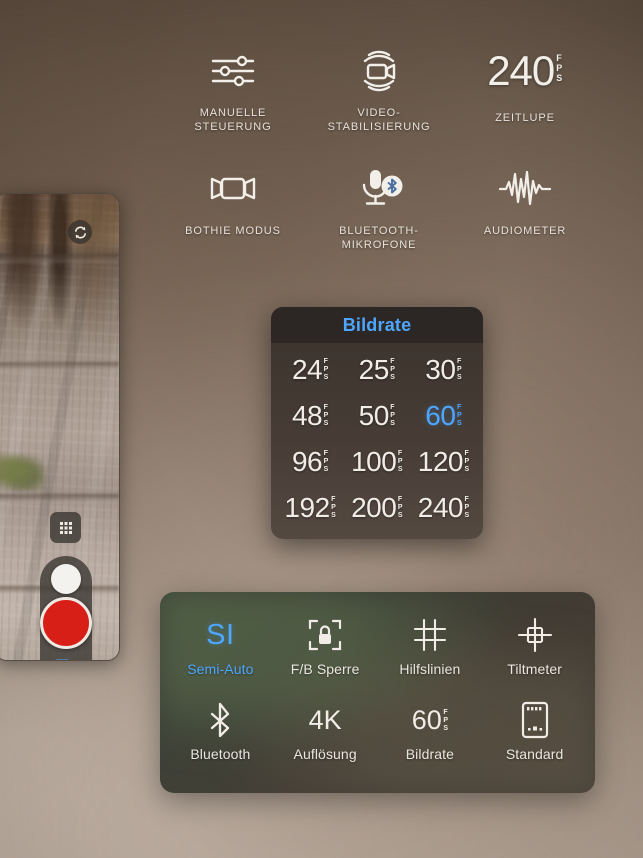 This screenshot has height=858, width=643. I want to click on framerate-value-group: 96 F P S, so click(310, 462).